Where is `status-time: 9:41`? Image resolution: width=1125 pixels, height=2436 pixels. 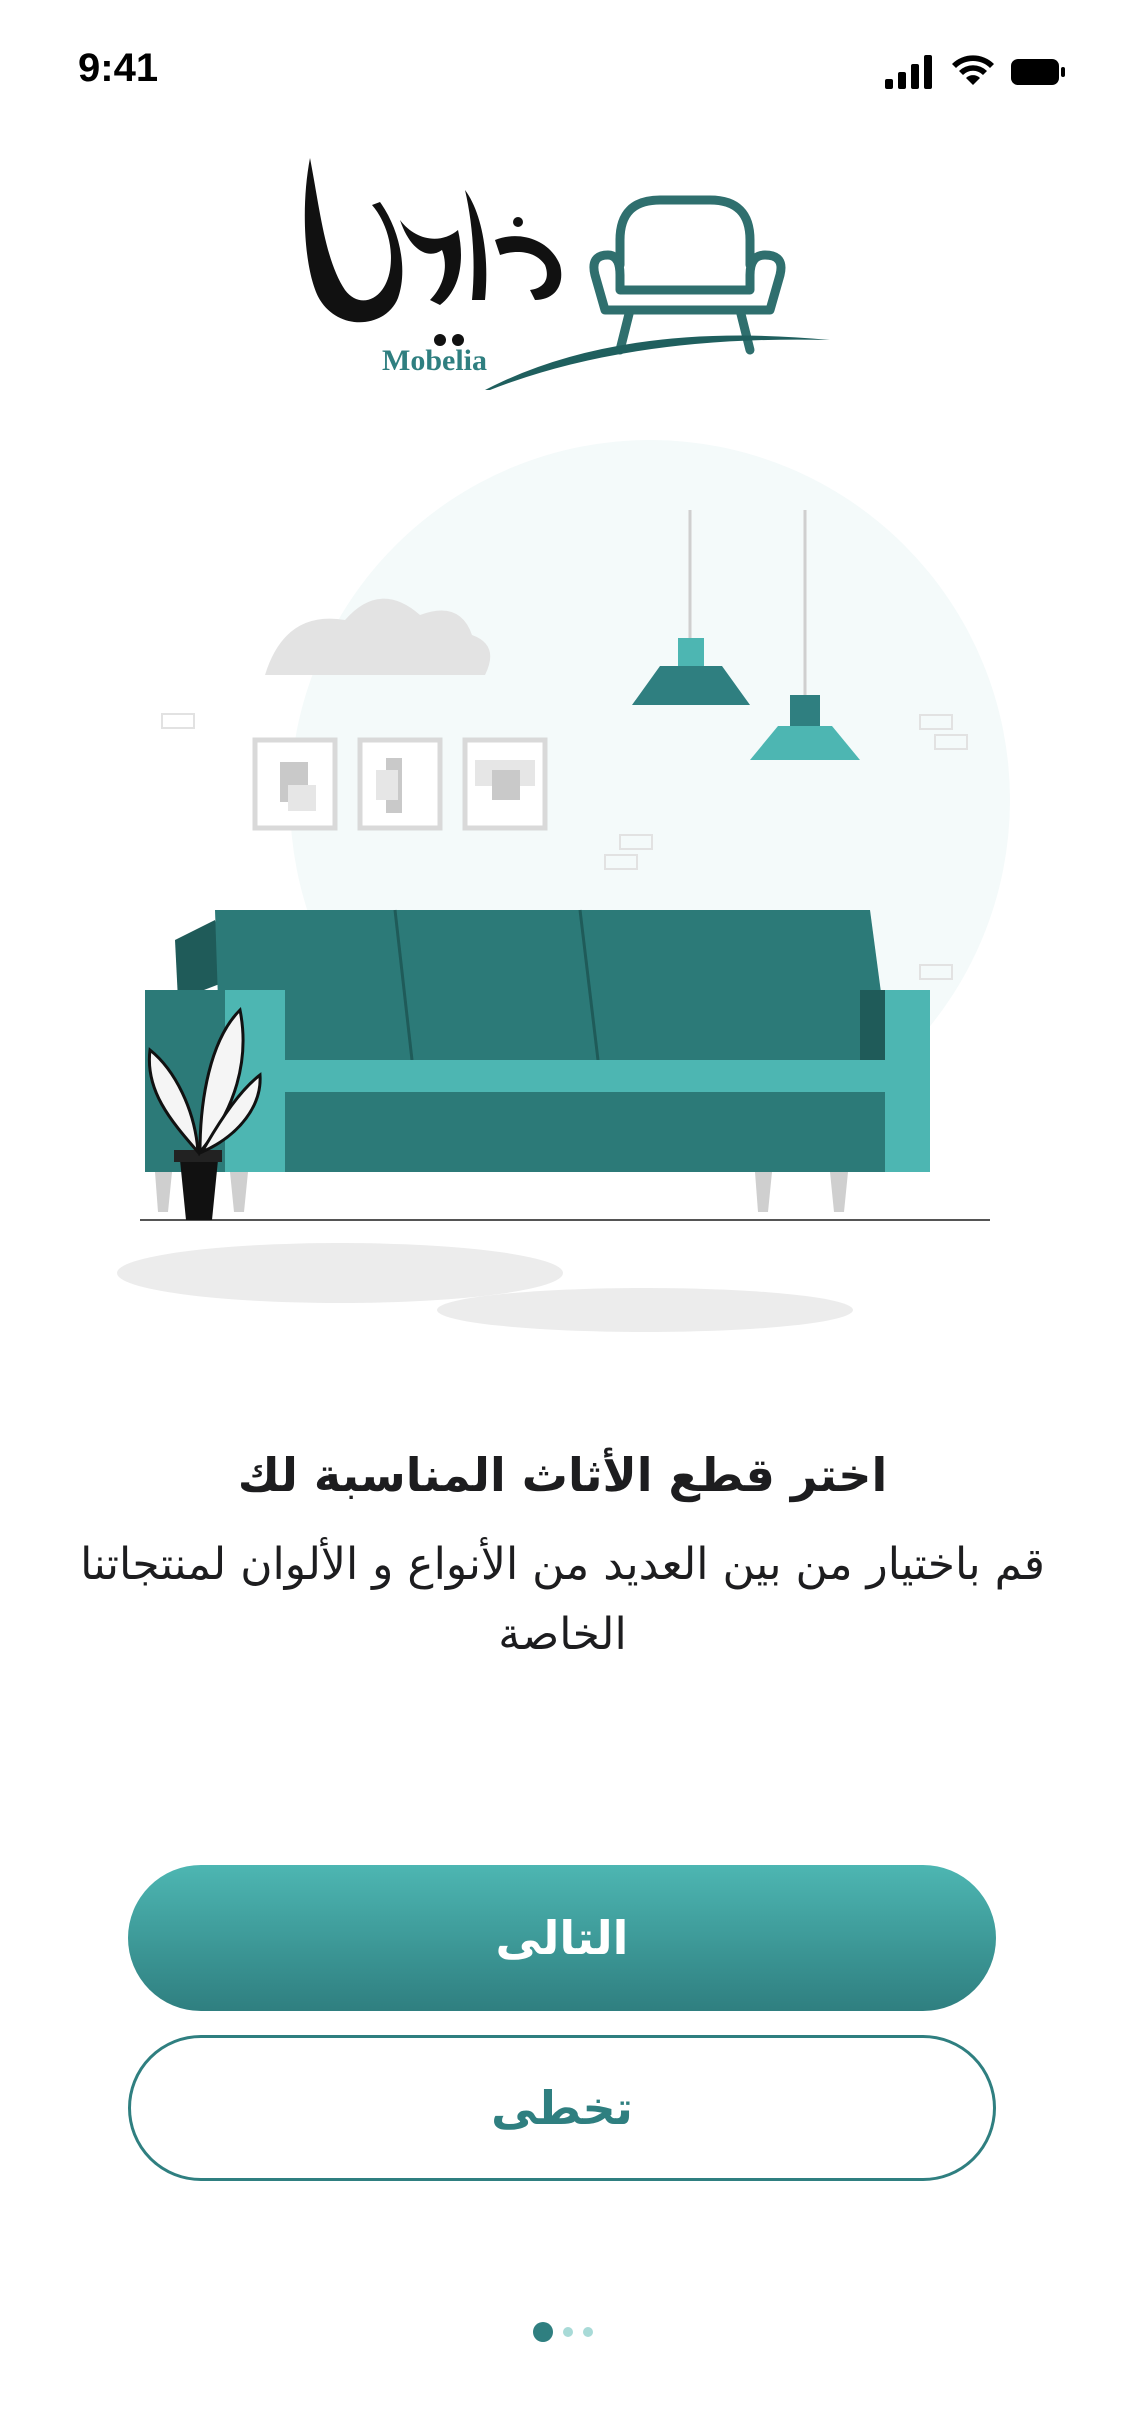 status-time: 9:41 is located at coordinates (118, 68).